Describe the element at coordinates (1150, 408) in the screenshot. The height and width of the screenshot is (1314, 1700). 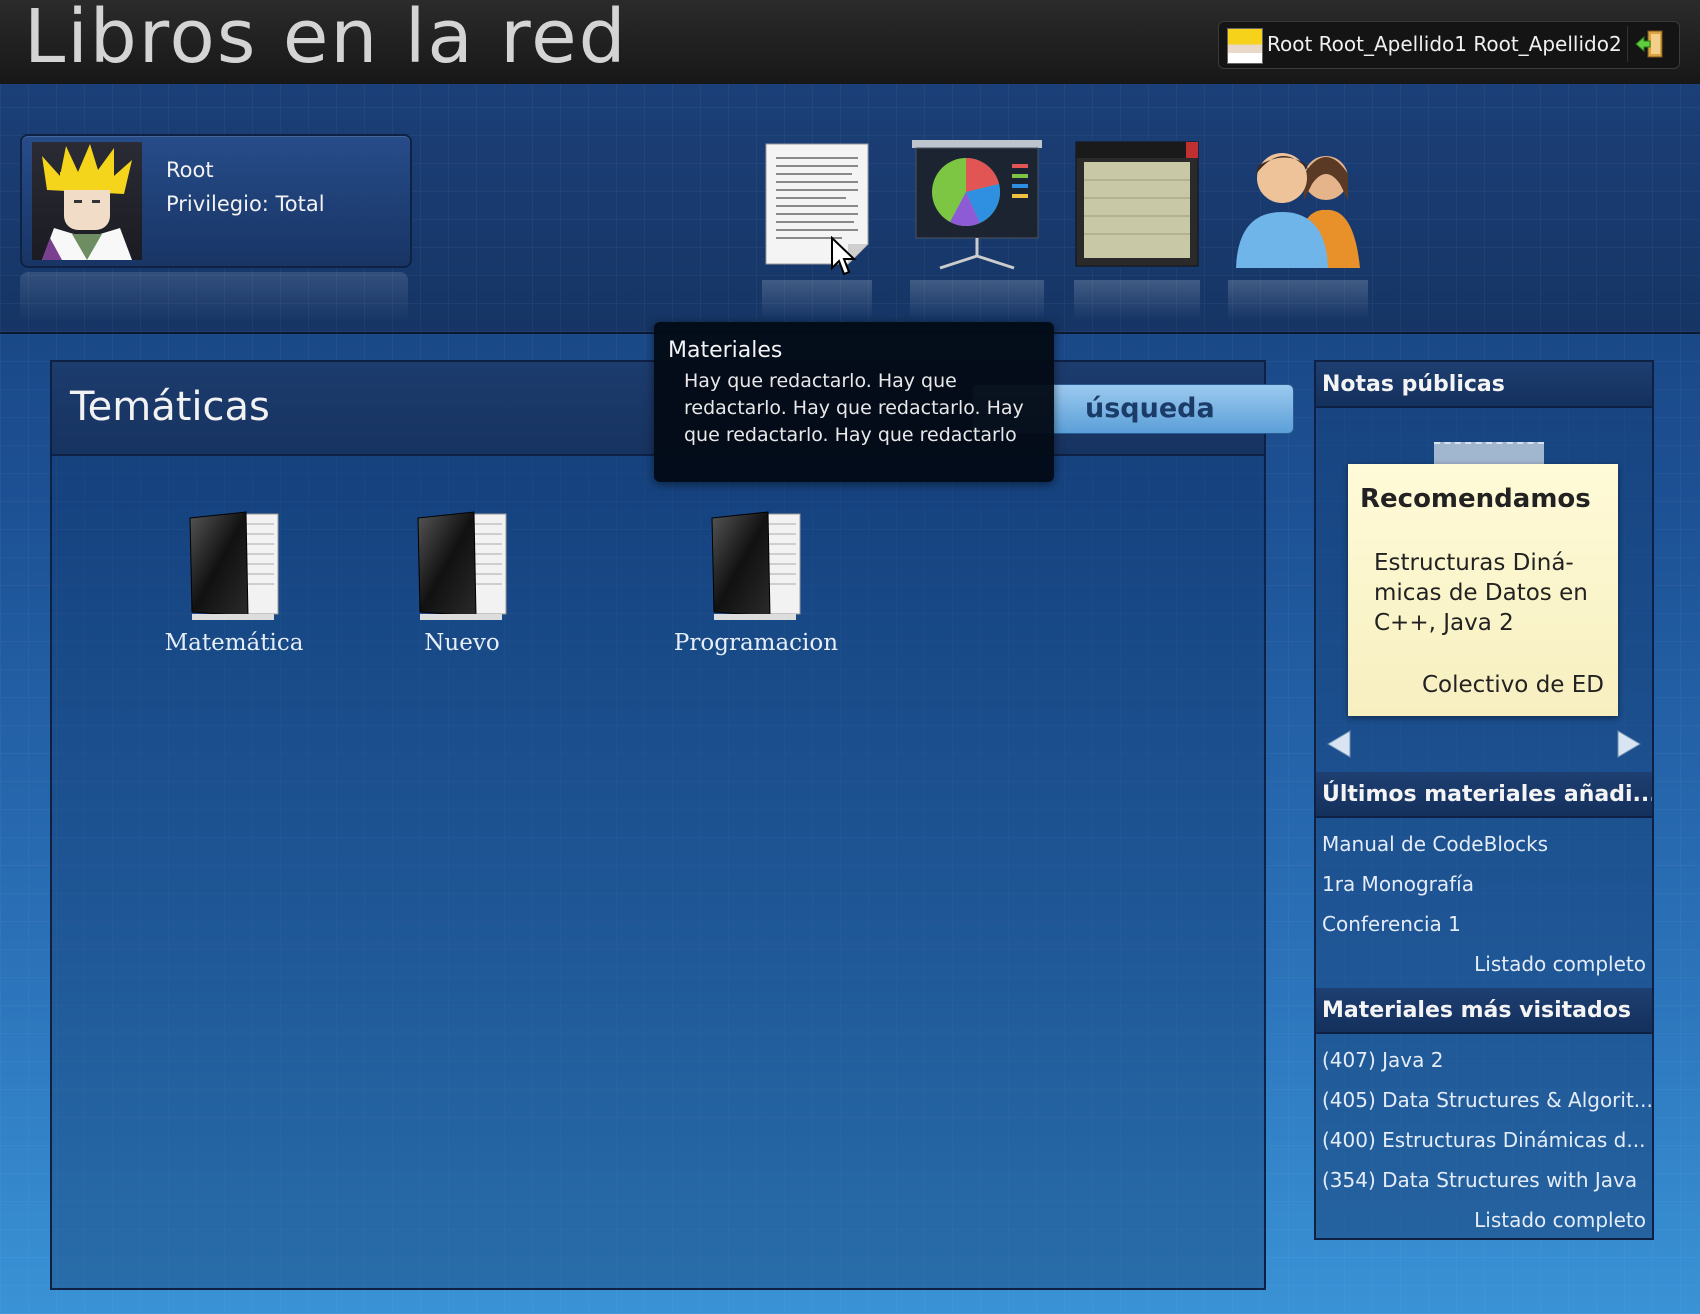
I see `search-label: úsqueda` at that location.